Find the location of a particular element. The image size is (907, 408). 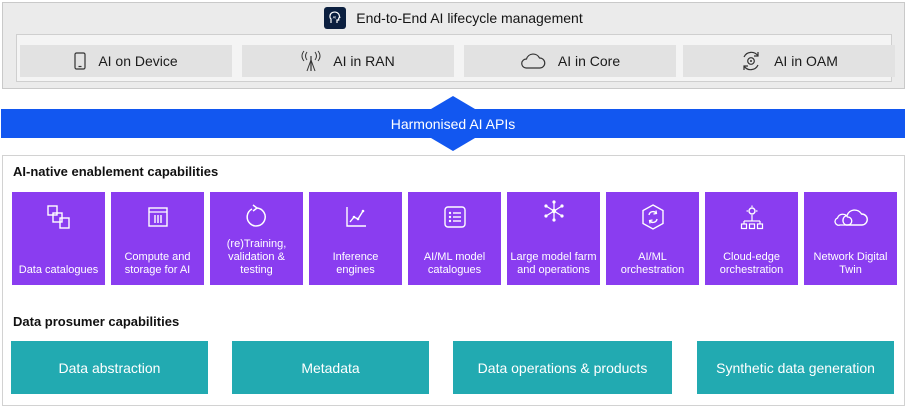

tile-cloud-edge-orchestration: Cloud-edge orchestration is located at coordinates (751, 238).